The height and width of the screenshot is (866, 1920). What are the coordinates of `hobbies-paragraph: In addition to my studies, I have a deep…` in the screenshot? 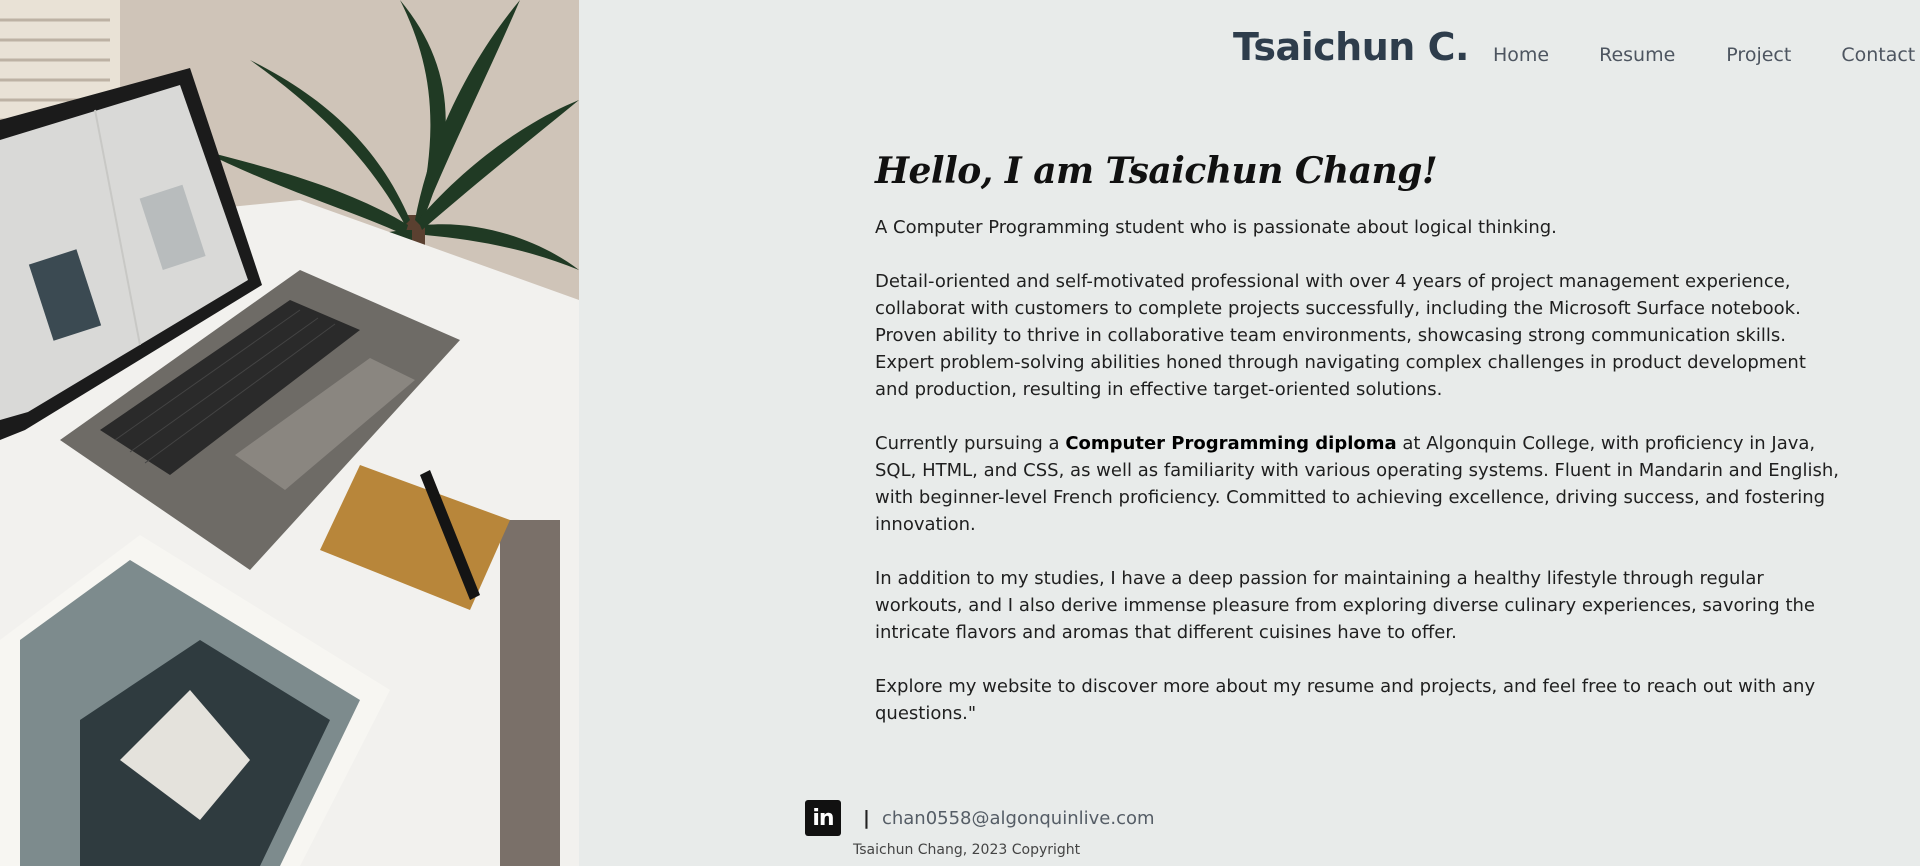 It's located at (1345, 605).